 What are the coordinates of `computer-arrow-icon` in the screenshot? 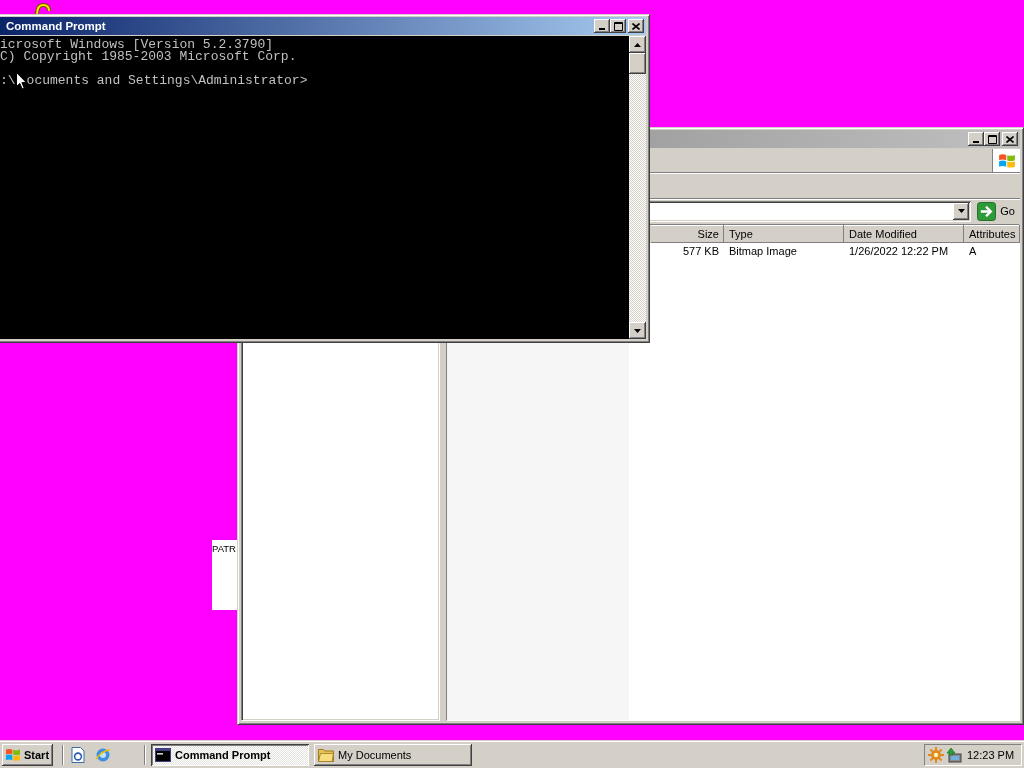 It's located at (954, 754).